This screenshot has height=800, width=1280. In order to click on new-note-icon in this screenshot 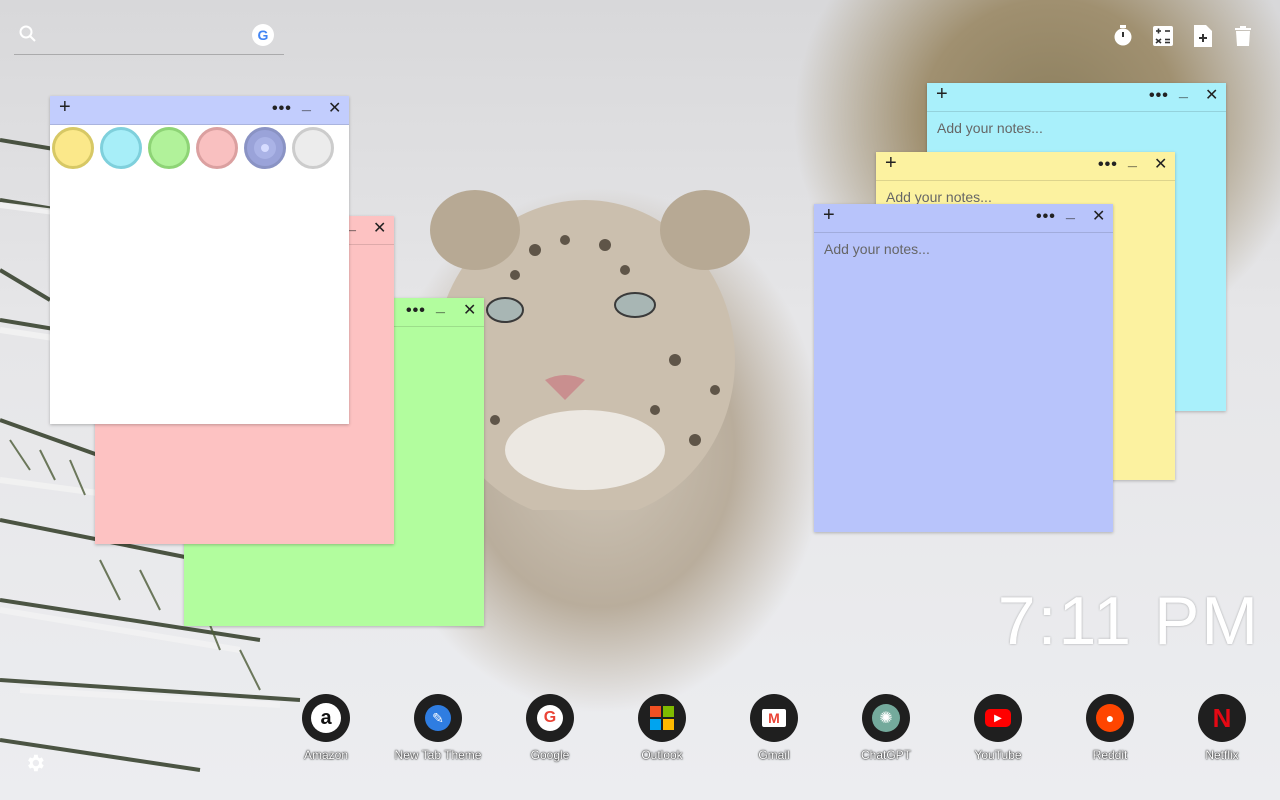, I will do `click(1203, 36)`.